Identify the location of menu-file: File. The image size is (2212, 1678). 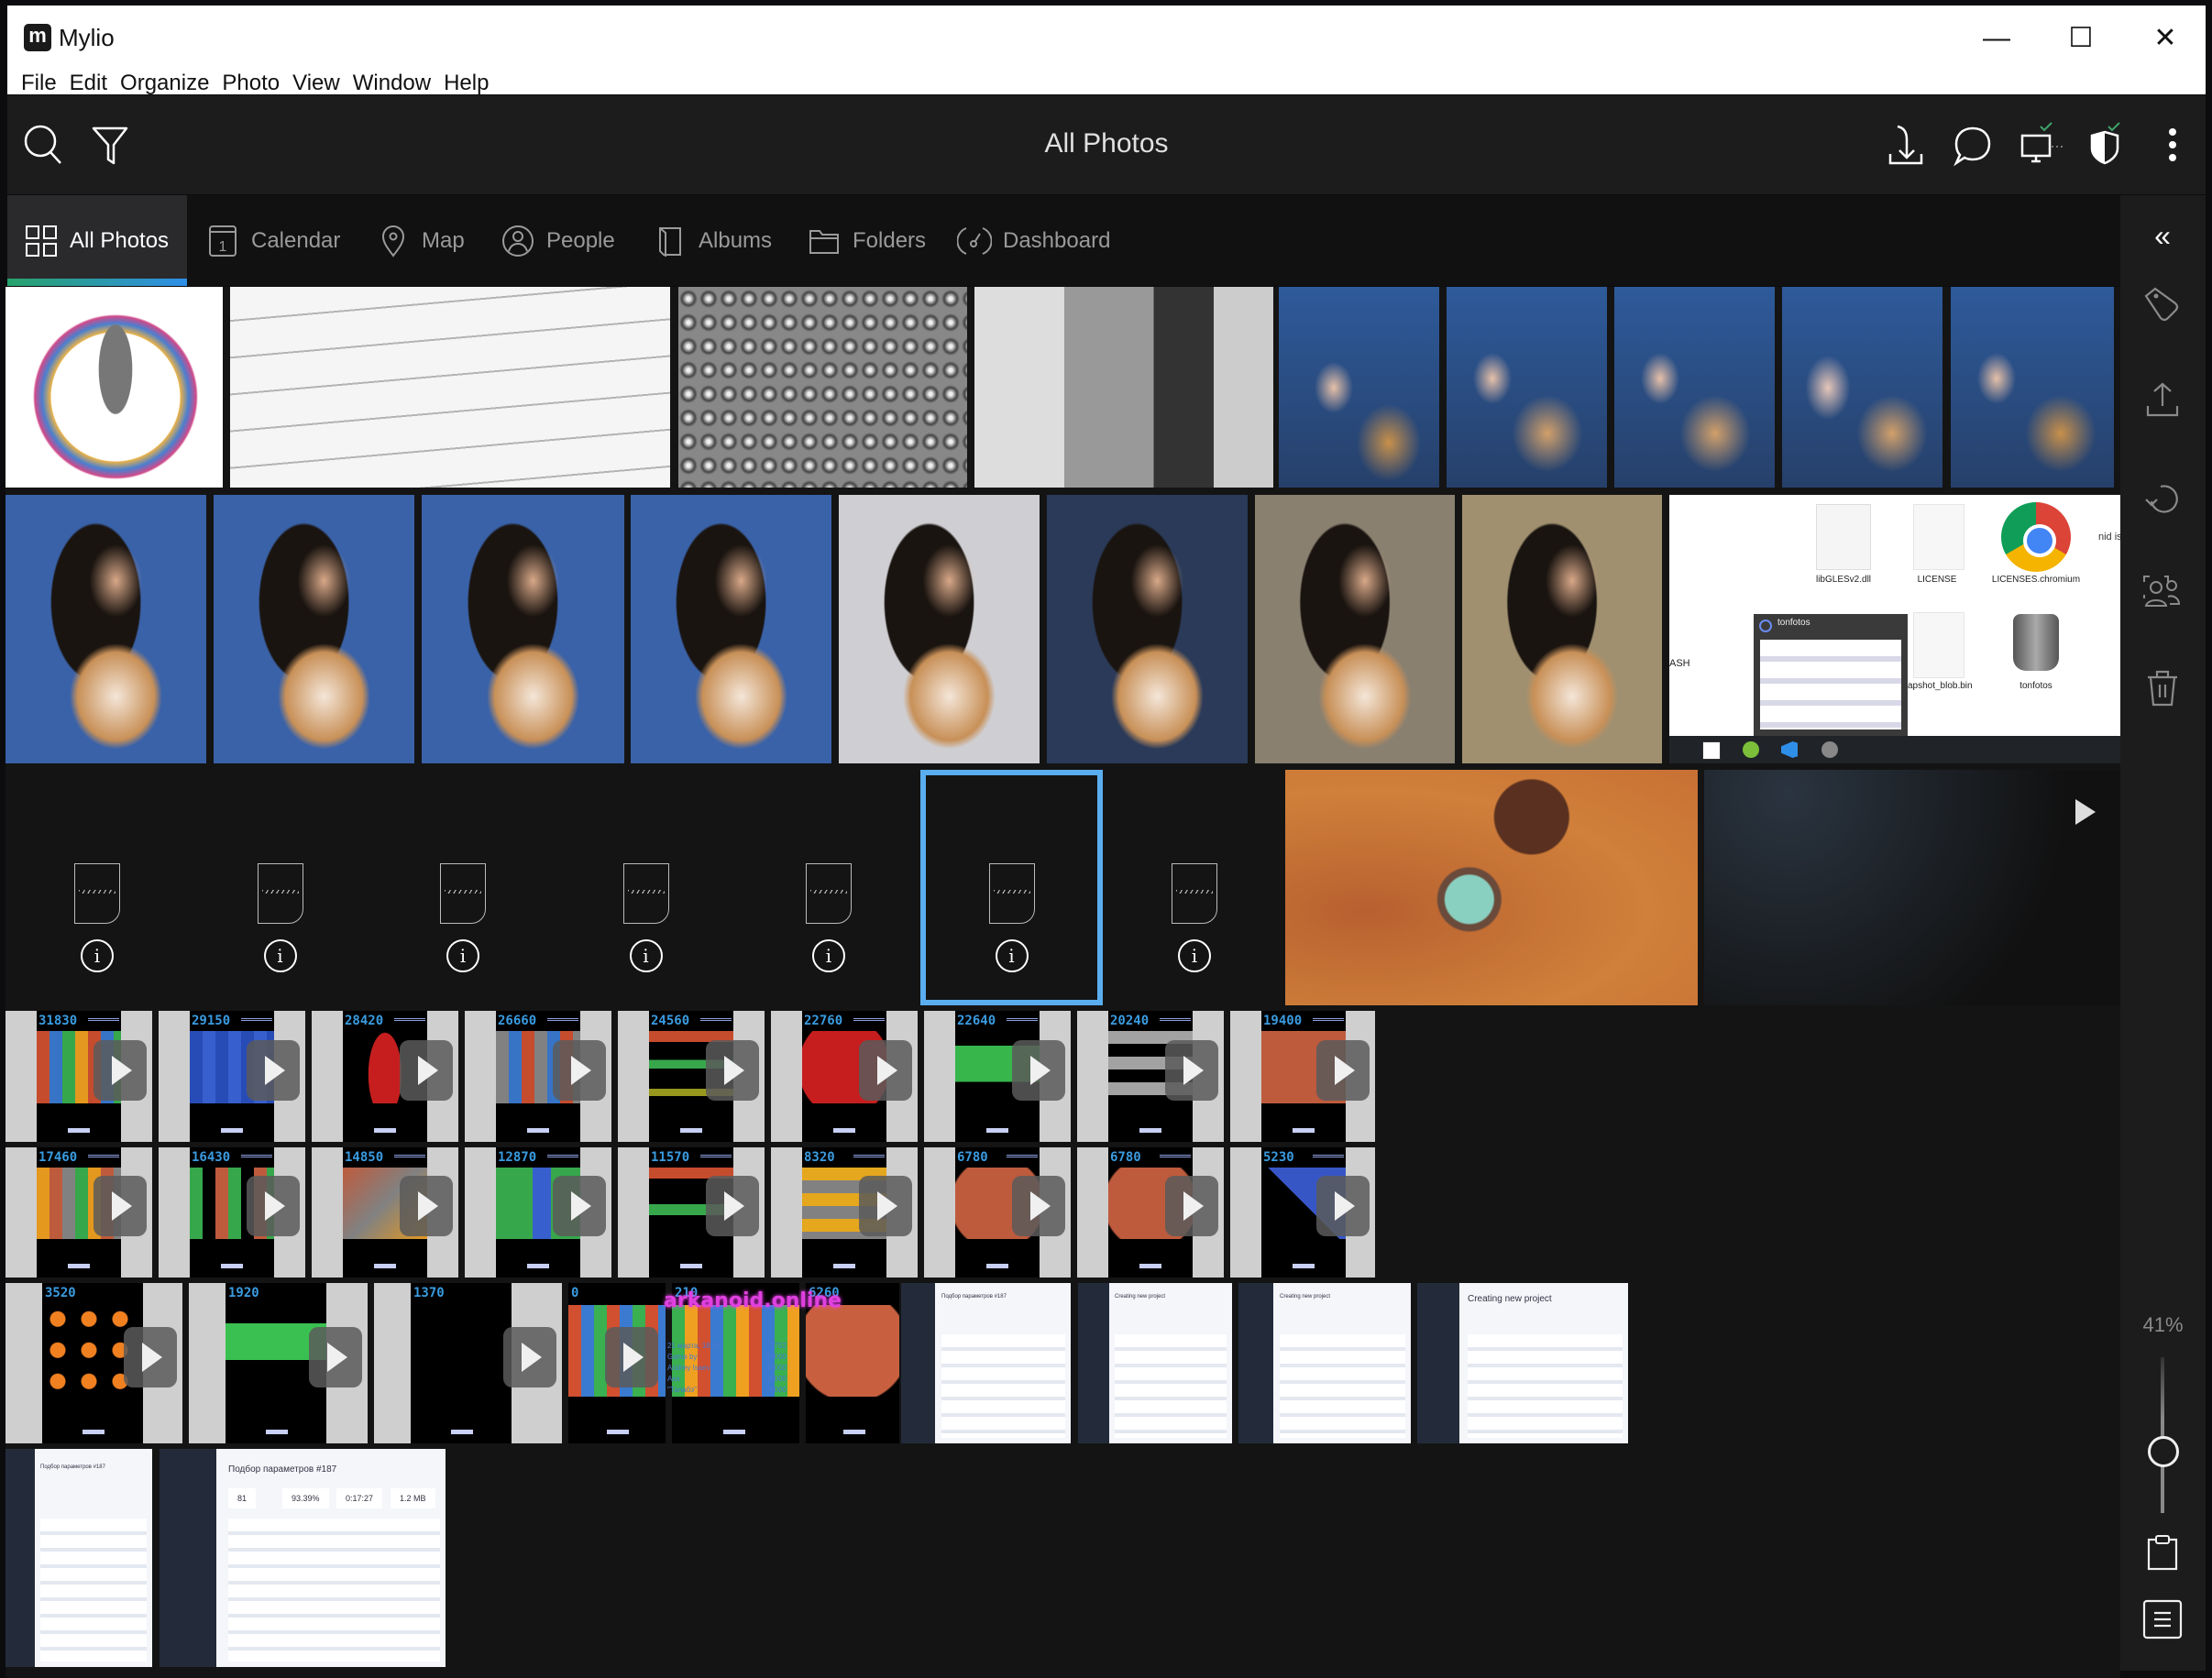
(39, 83).